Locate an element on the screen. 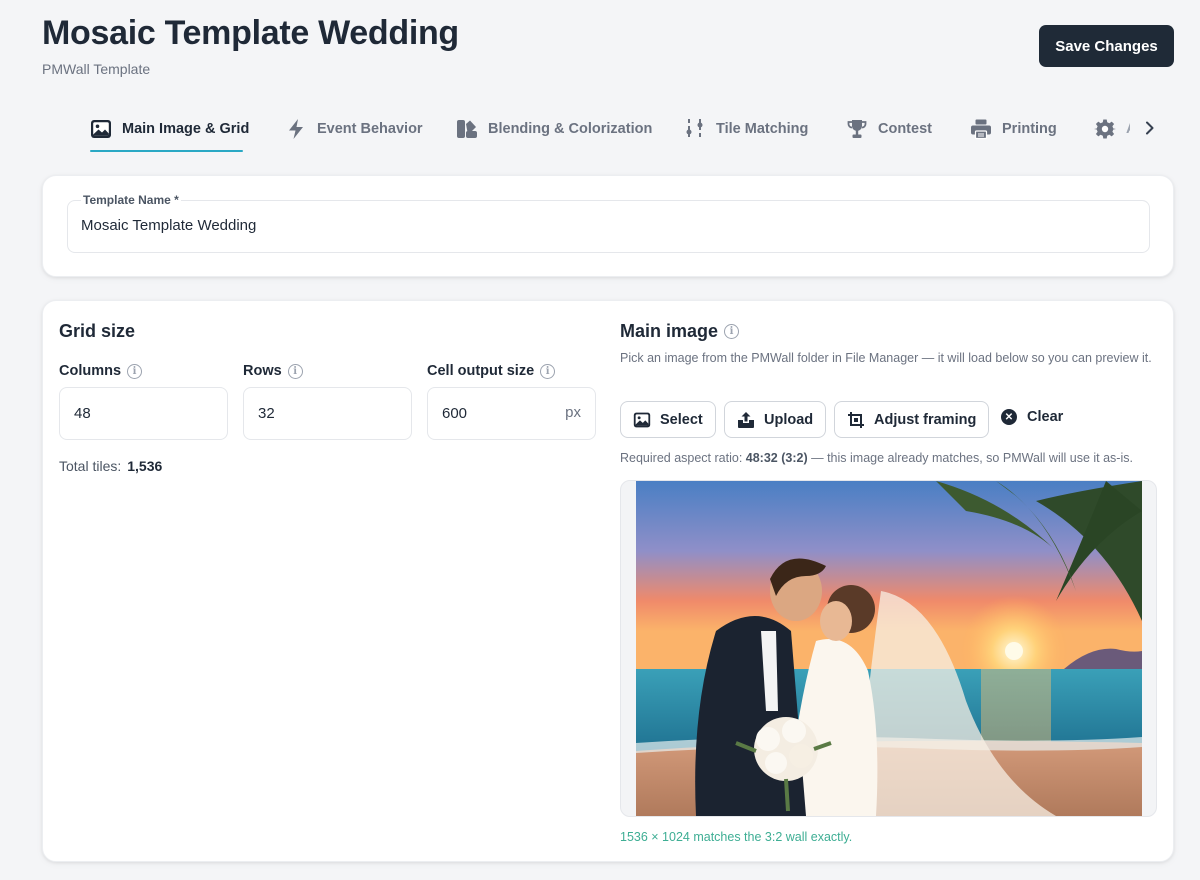  sliders-icon is located at coordinates (695, 129).